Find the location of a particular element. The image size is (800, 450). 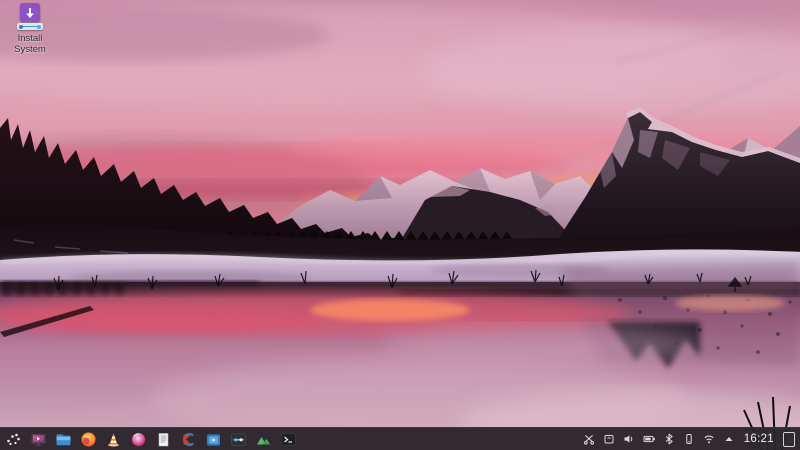

firefox-icon is located at coordinates (88, 439).